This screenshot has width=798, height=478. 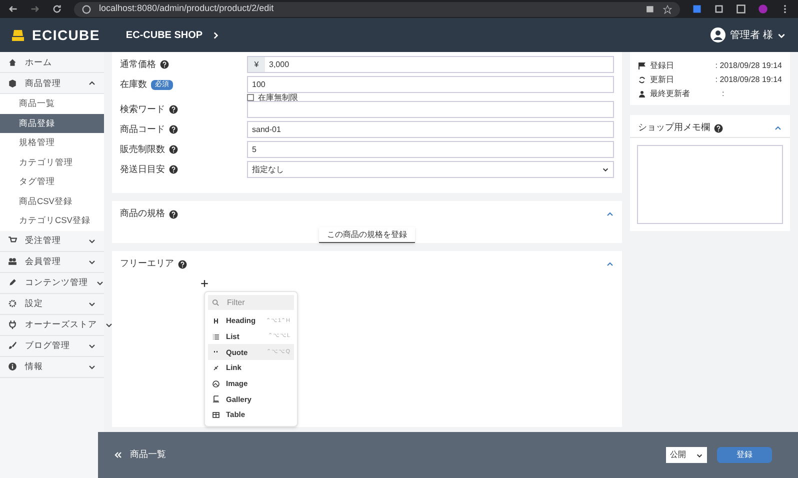 What do you see at coordinates (430, 84) in the screenshot?
I see `input-field: 100` at bounding box center [430, 84].